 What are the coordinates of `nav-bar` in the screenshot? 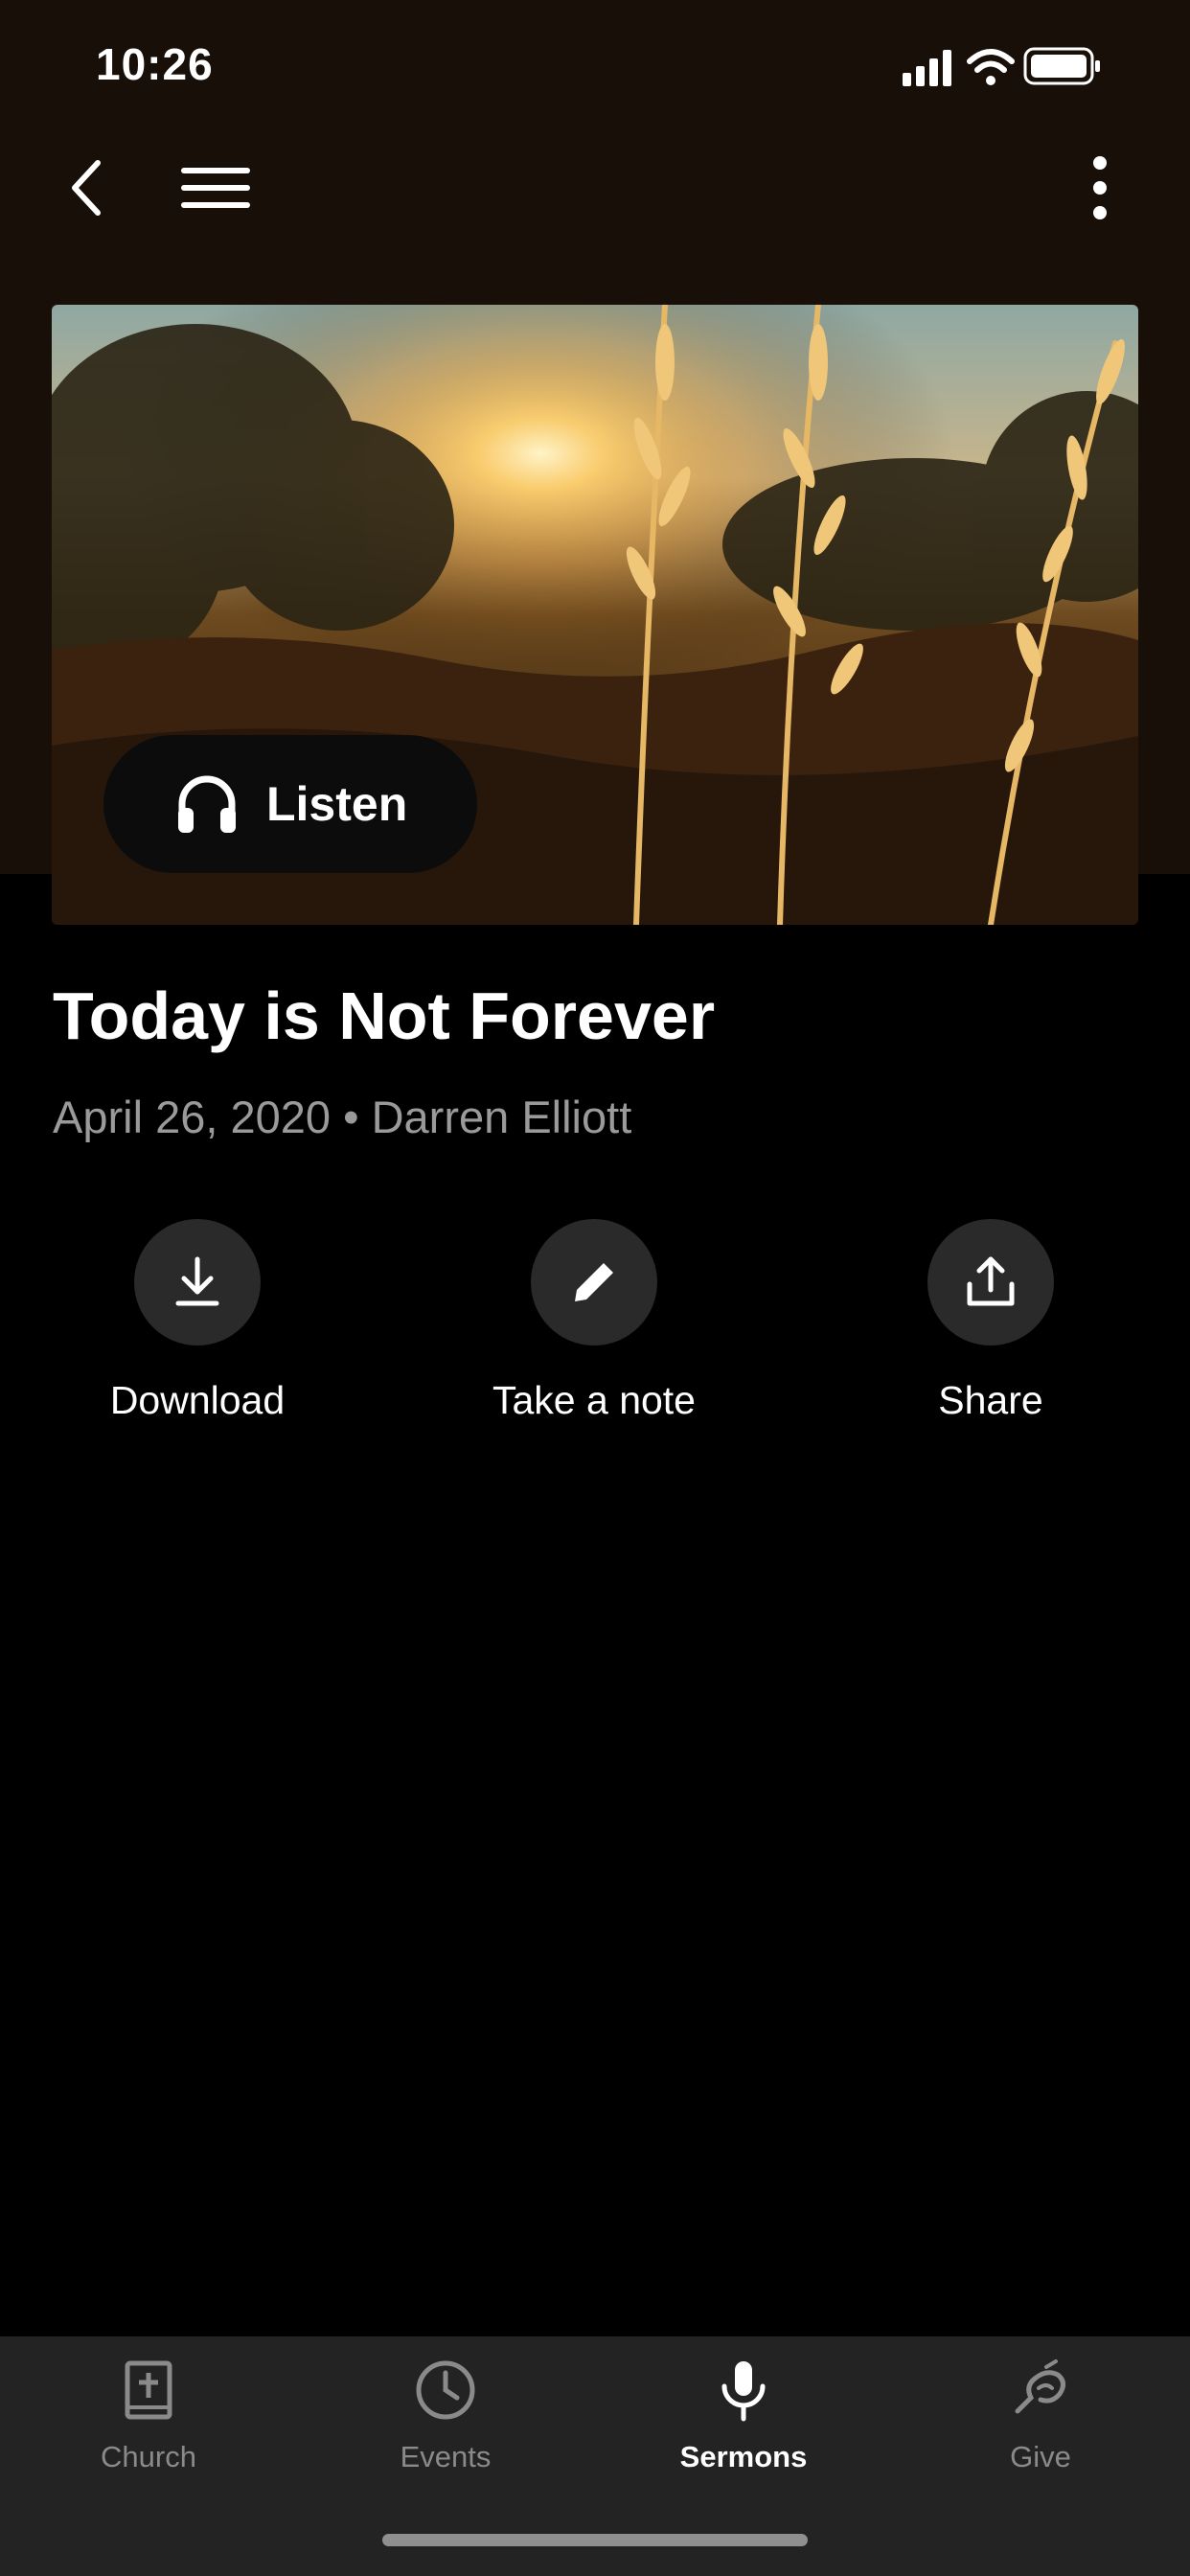 It's located at (595, 192).